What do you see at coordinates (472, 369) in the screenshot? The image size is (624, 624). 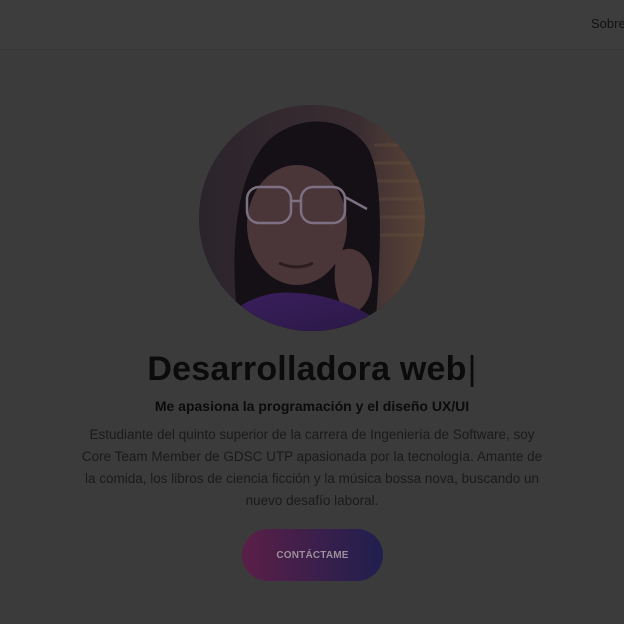 I see `typing-cursor: |` at bounding box center [472, 369].